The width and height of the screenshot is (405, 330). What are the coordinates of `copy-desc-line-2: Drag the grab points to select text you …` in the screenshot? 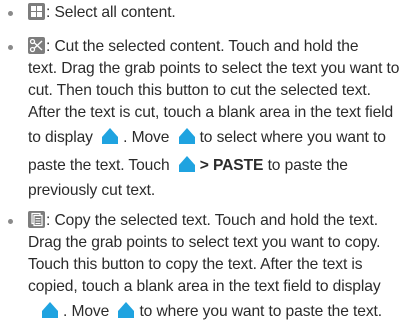 It's located at (204, 242).